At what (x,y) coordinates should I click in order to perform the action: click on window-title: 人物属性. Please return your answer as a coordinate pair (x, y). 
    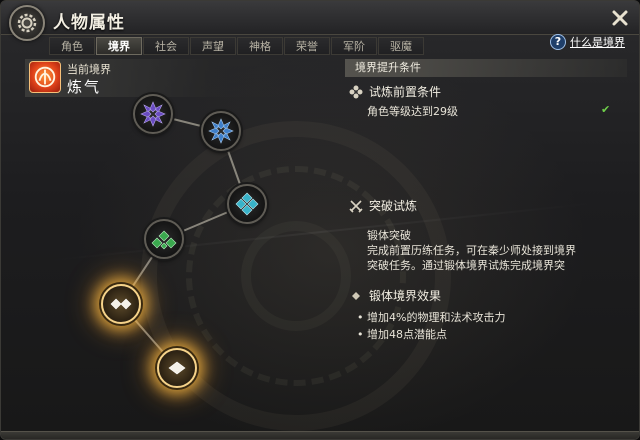
    Looking at the image, I should click on (89, 23).